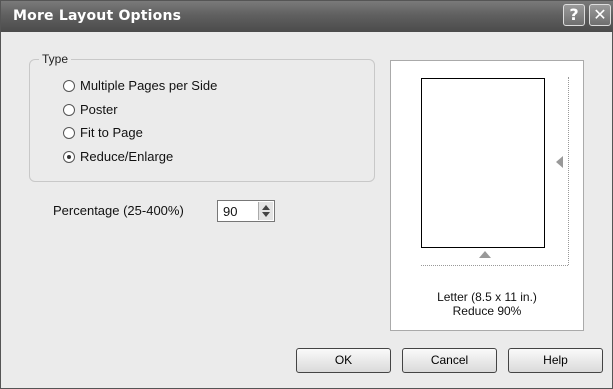 The image size is (613, 389). I want to click on arrow-left-icon, so click(559, 162).